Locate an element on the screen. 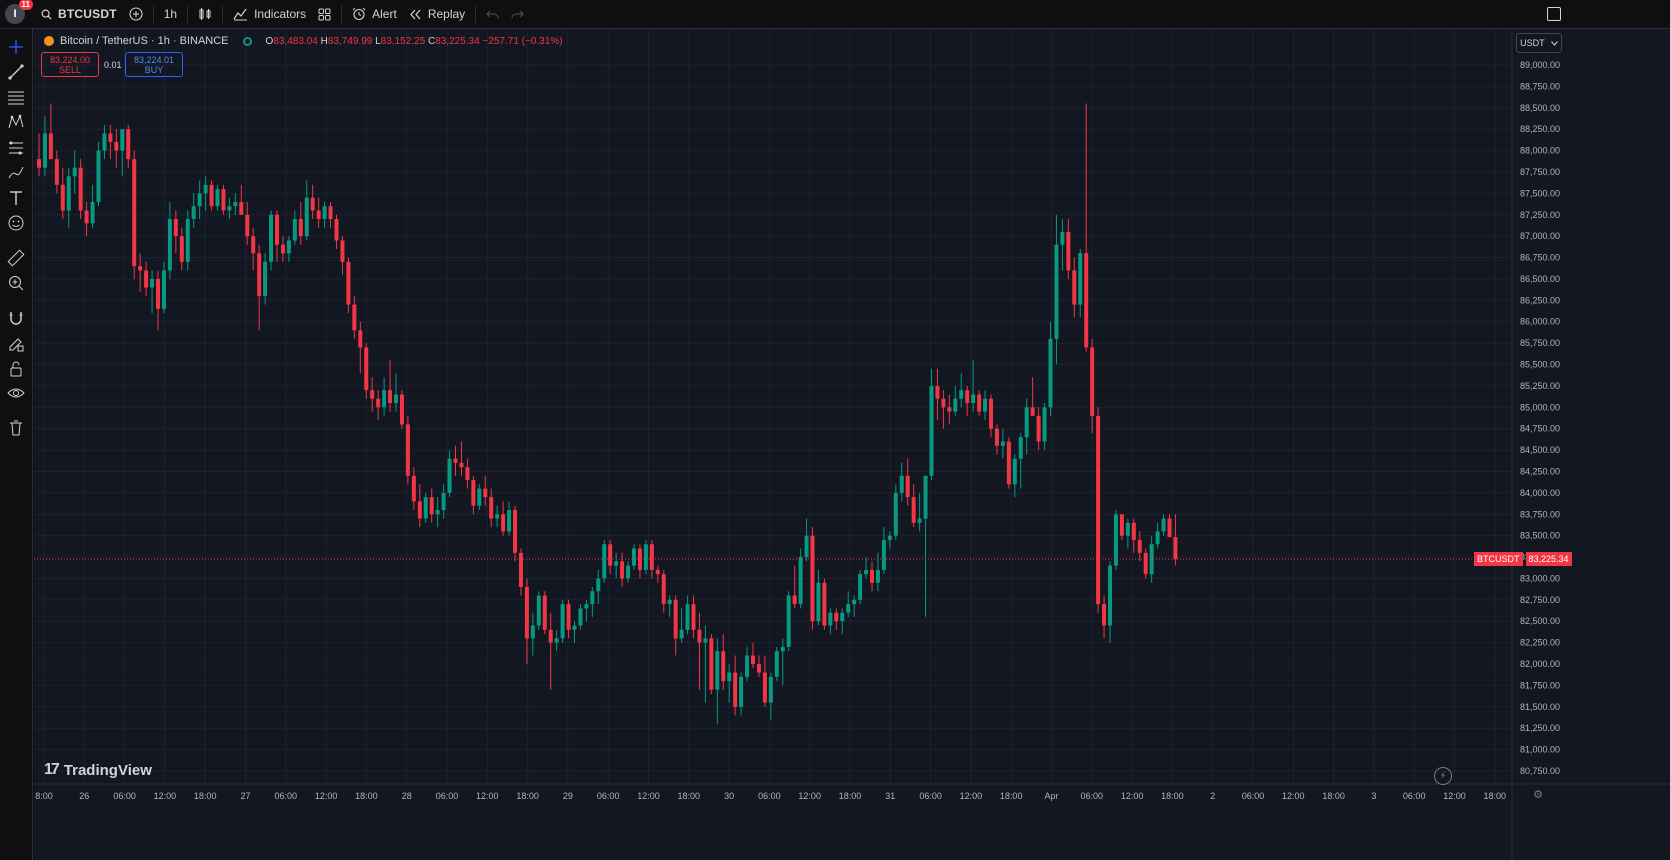 The width and height of the screenshot is (1670, 860). ruler-icon is located at coordinates (16, 258).